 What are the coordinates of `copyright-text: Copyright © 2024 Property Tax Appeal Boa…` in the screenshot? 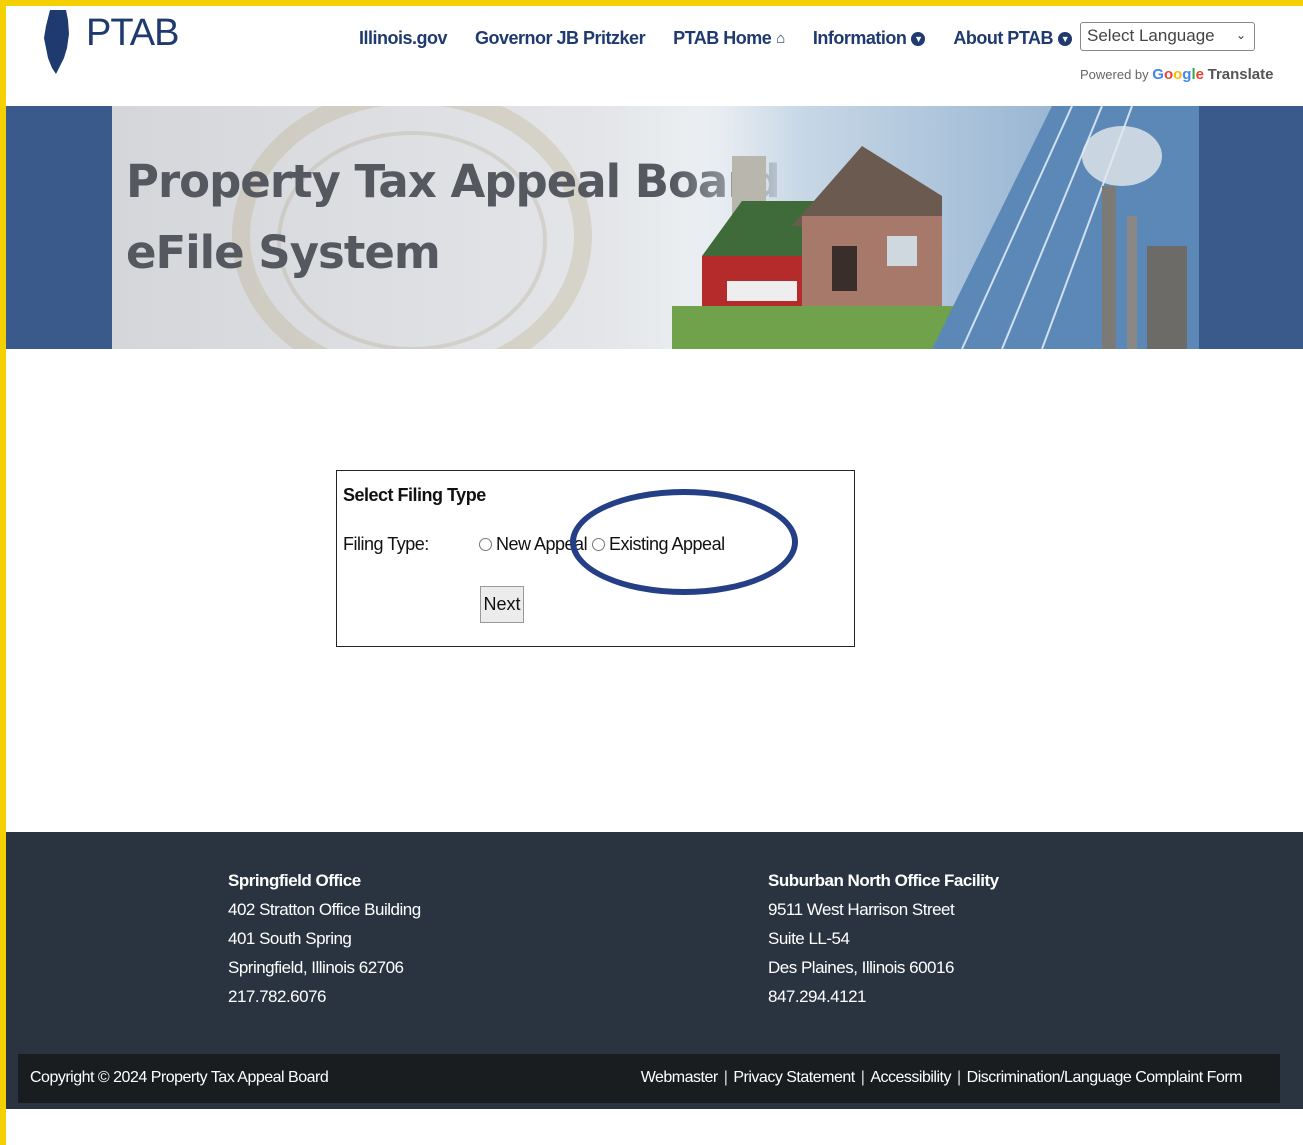 It's located at (179, 1077).